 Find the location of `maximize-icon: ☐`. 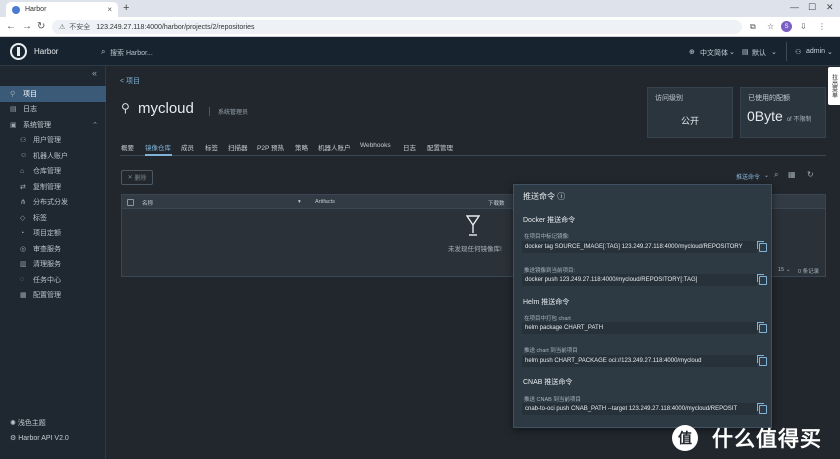

maximize-icon: ☐ is located at coordinates (812, 7).